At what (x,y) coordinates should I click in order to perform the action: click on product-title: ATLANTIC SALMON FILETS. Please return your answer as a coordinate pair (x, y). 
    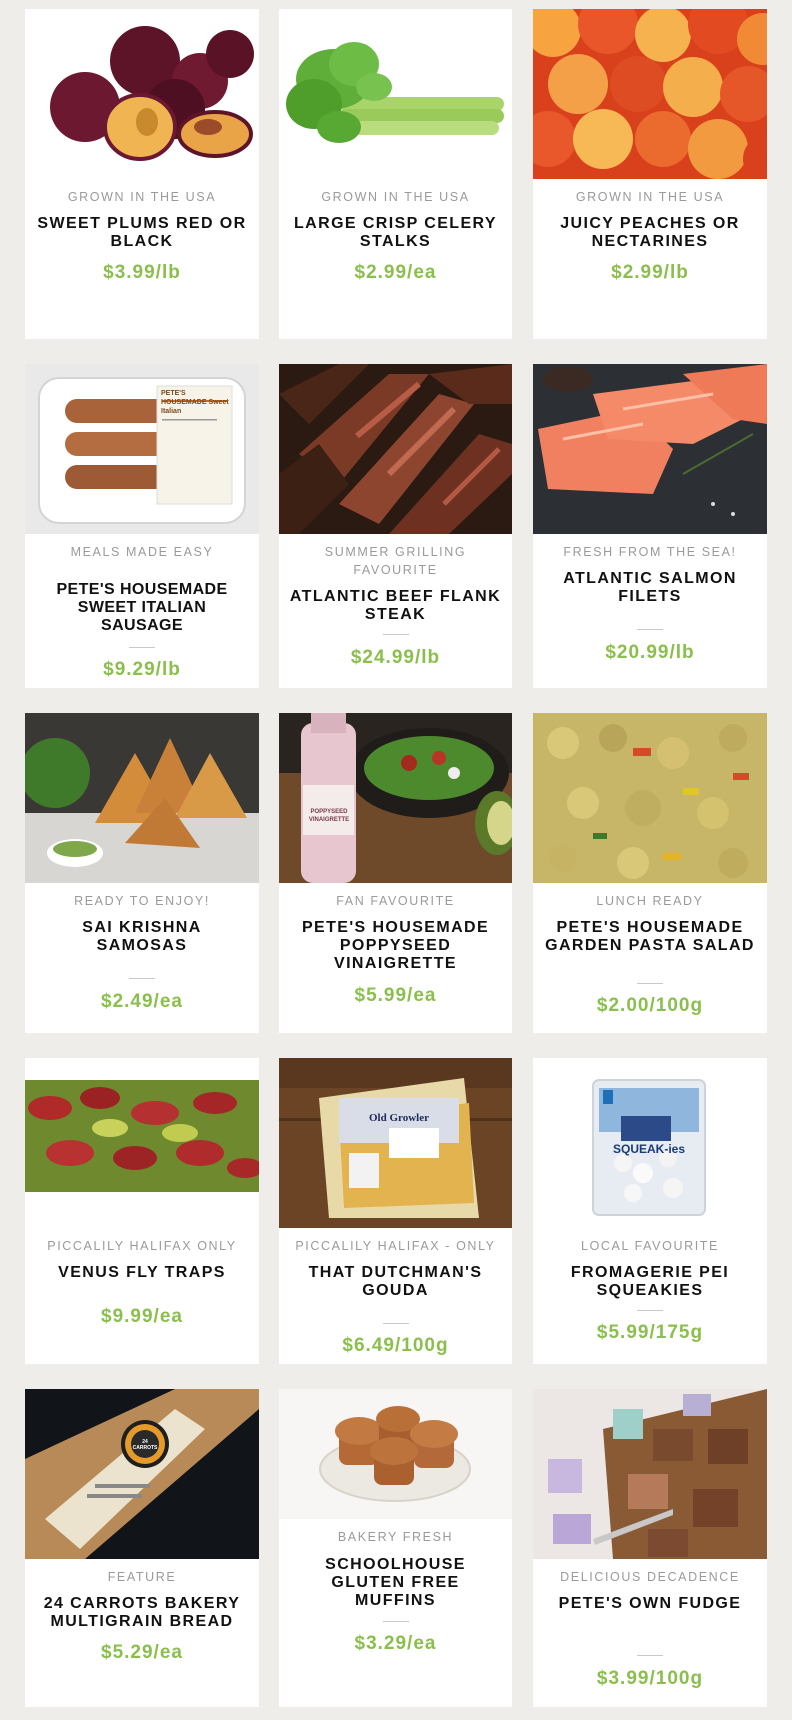
    Looking at the image, I should click on (650, 588).